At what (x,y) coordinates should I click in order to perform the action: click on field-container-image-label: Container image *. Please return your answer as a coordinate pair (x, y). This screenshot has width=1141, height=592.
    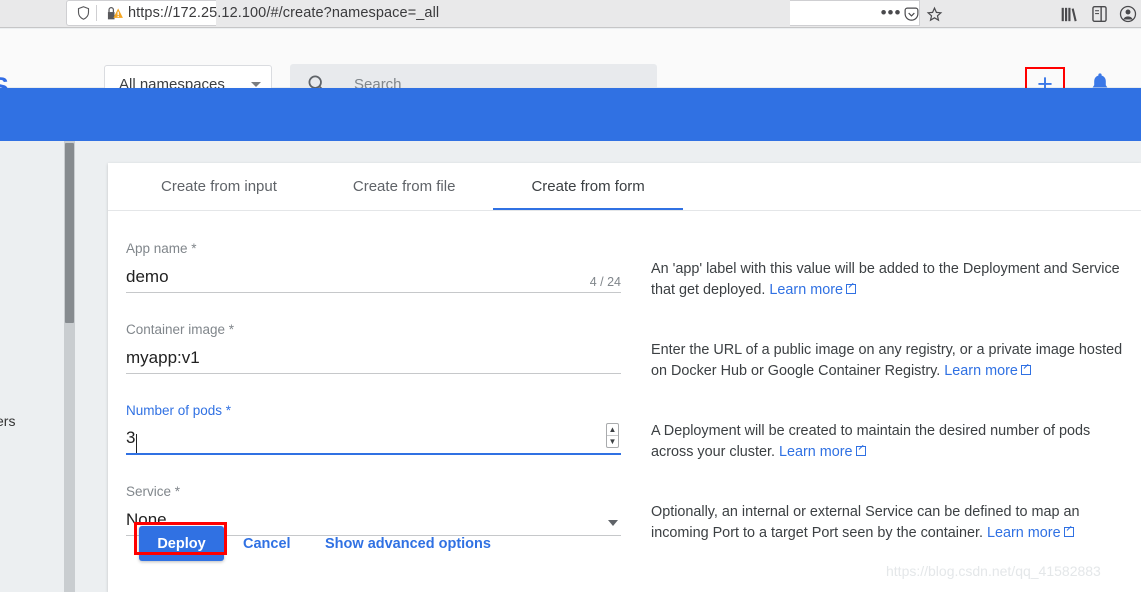
    Looking at the image, I should click on (180, 329).